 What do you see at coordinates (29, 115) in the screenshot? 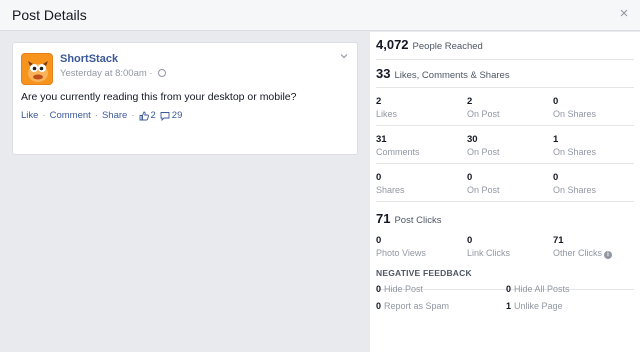
I see `like-link: Like` at bounding box center [29, 115].